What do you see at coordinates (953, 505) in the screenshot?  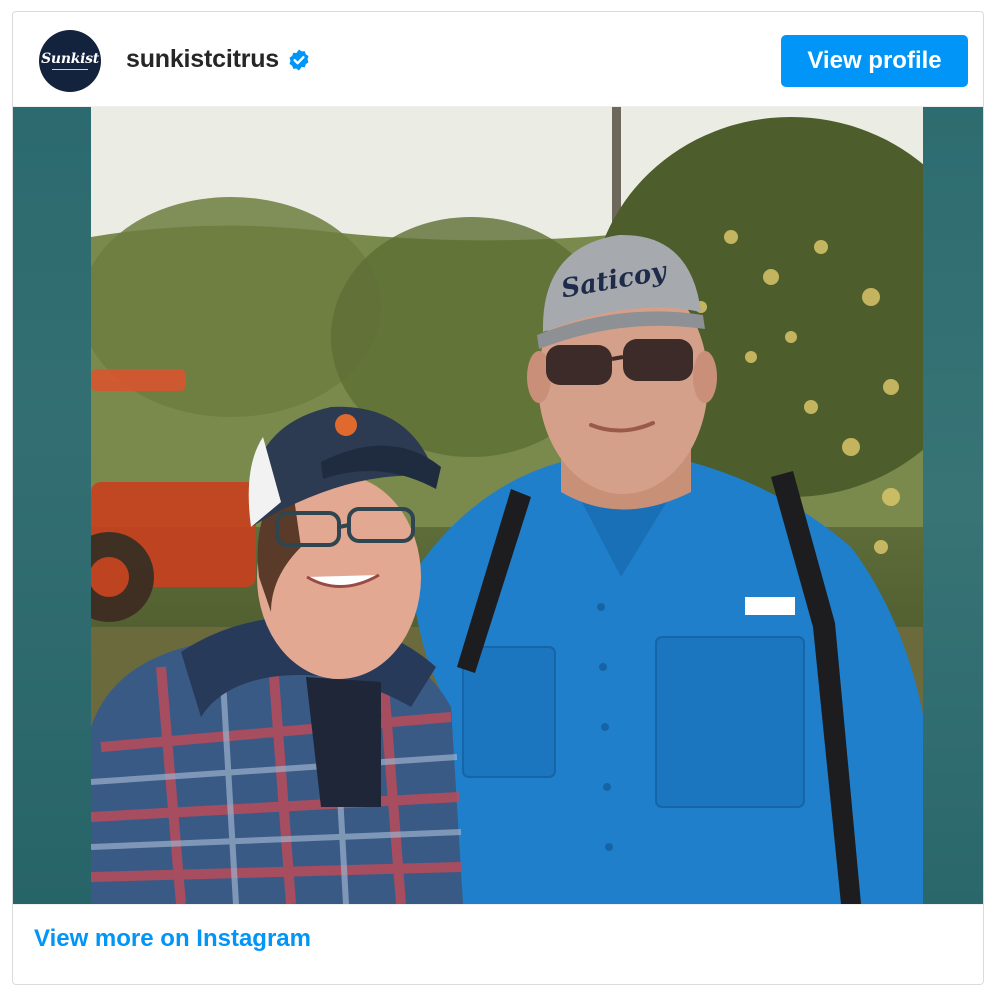 I see `teal-frame-right` at bounding box center [953, 505].